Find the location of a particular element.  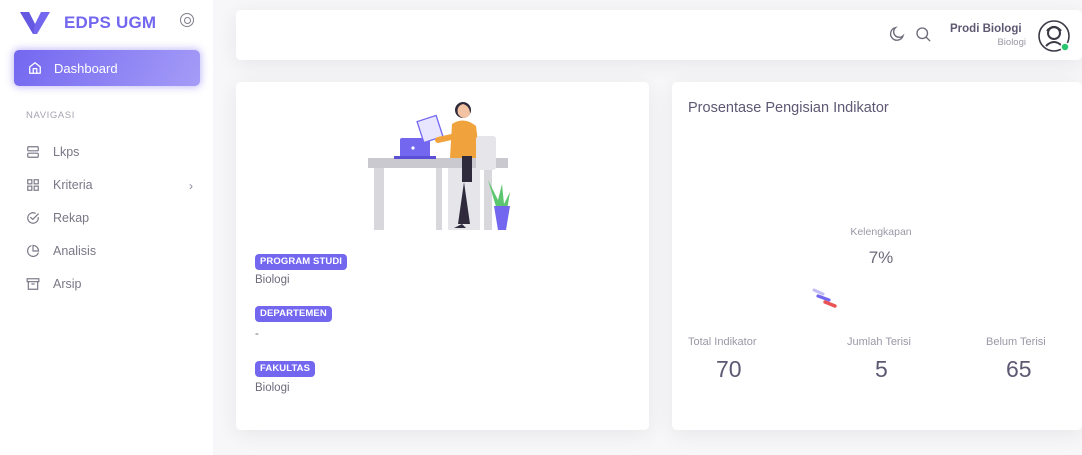

card-title: Prosentase Pengisian Indikator is located at coordinates (788, 108).